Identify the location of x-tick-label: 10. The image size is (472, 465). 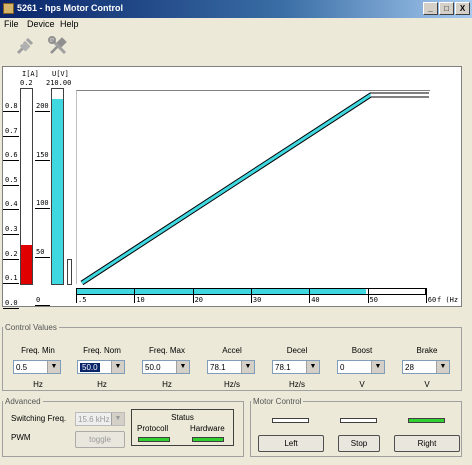
(140, 300).